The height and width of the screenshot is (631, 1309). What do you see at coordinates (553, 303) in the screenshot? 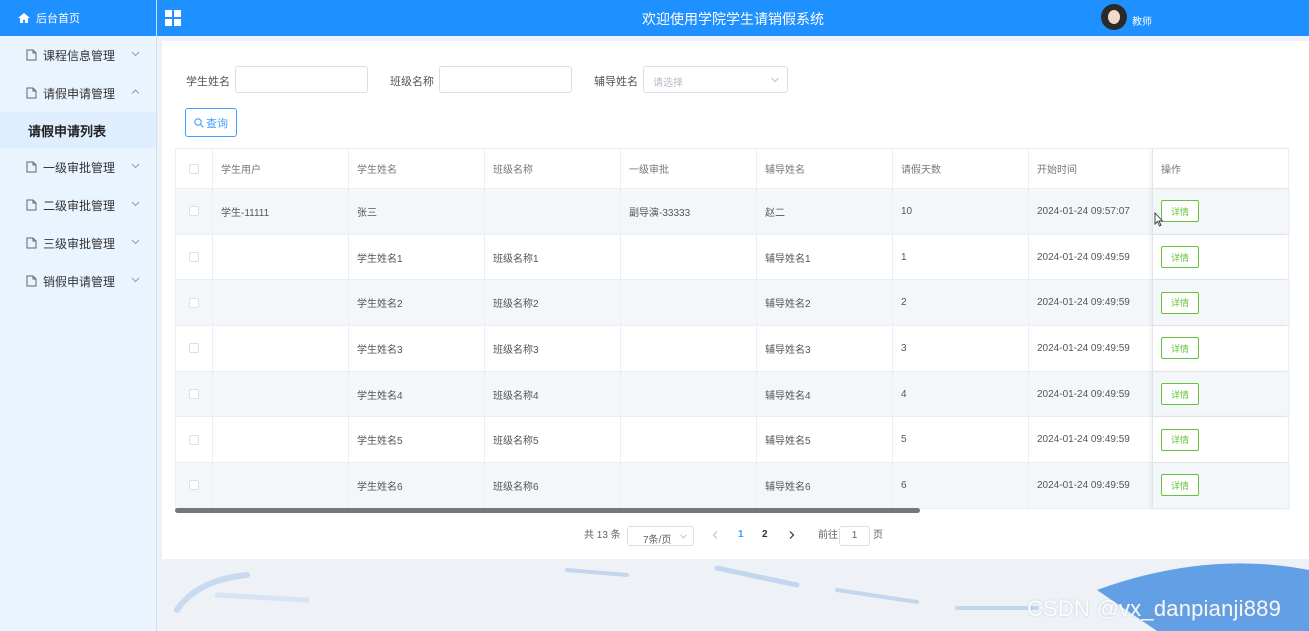
I see `table-cell: 班级名称2` at bounding box center [553, 303].